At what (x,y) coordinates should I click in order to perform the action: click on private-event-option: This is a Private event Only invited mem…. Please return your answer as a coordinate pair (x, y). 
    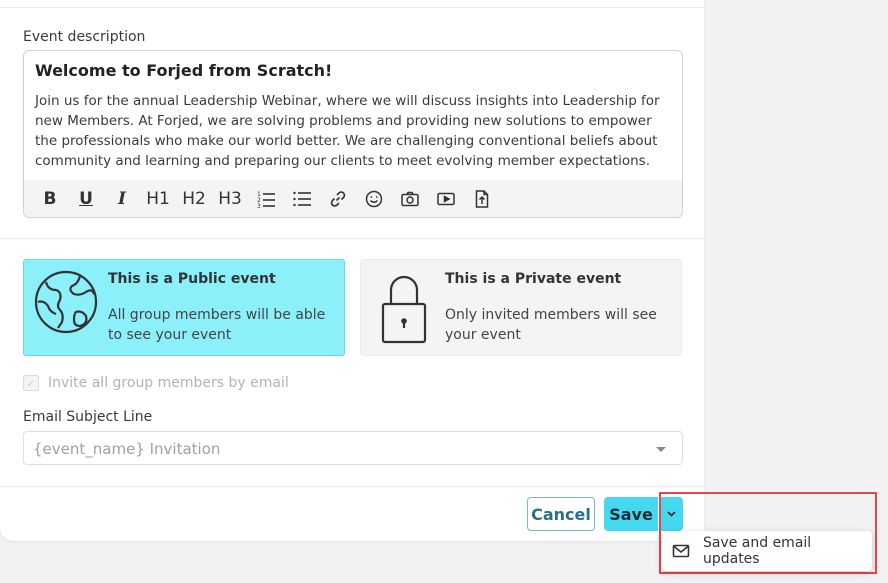
    Looking at the image, I should click on (521, 307).